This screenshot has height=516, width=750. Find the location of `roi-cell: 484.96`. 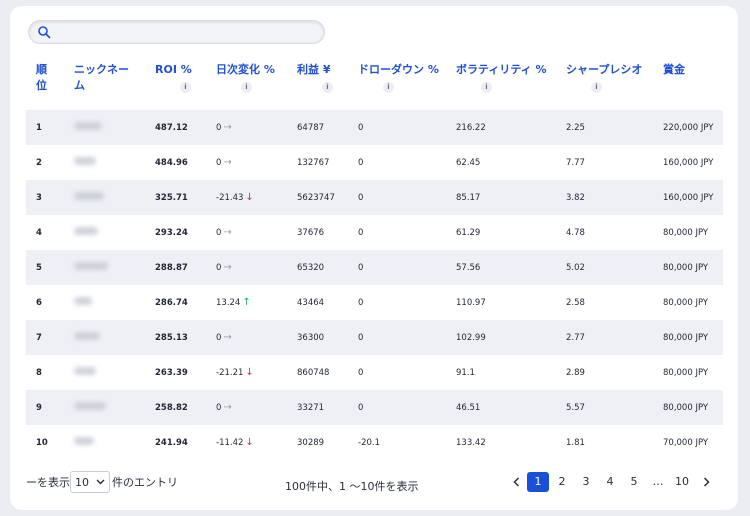

roi-cell: 484.96 is located at coordinates (175, 162).